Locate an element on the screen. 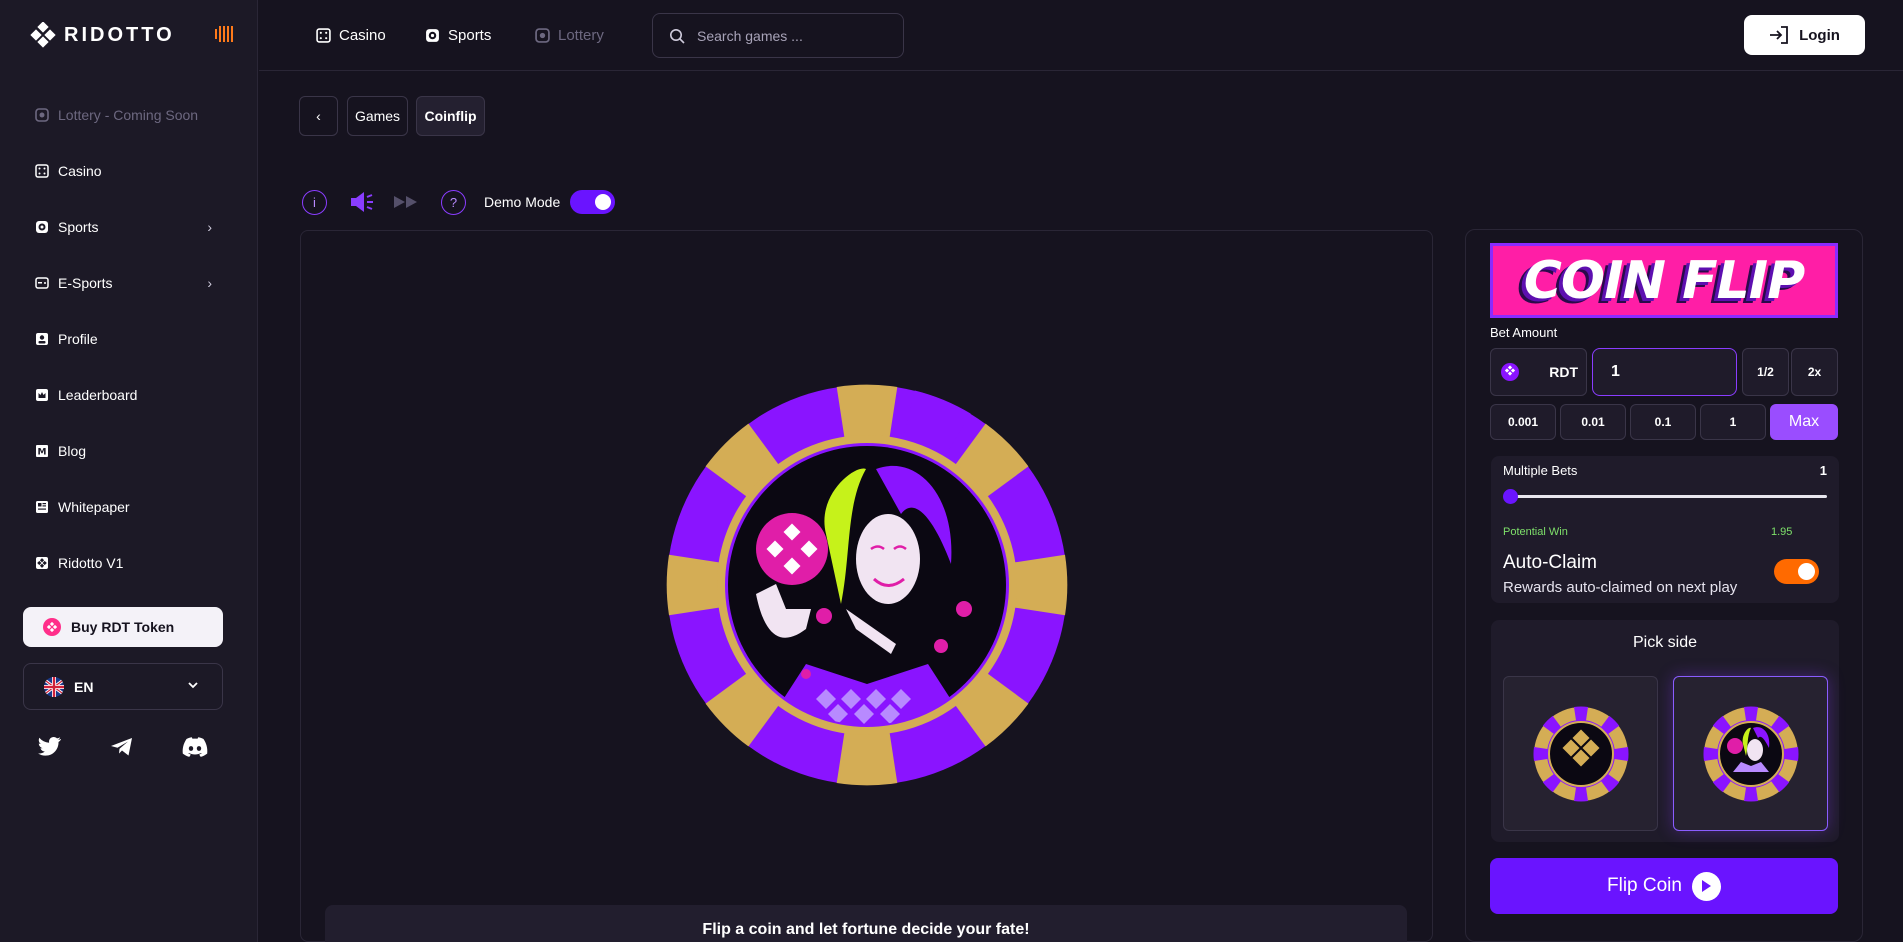  potential-win-label: Potential Win is located at coordinates (1535, 532).